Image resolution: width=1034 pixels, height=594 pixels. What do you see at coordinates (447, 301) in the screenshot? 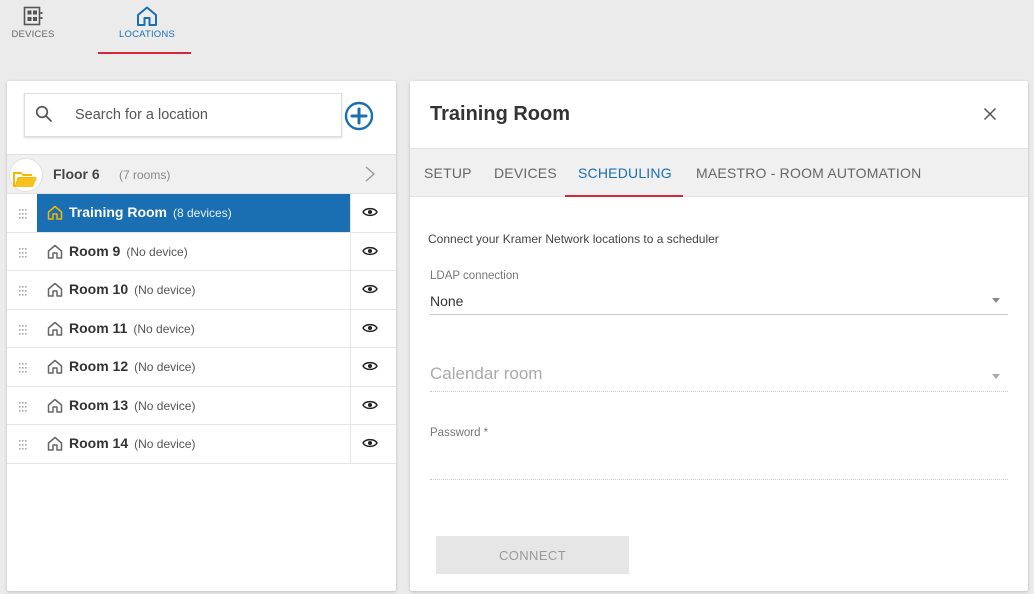
I see `ldap-connection-value: None` at bounding box center [447, 301].